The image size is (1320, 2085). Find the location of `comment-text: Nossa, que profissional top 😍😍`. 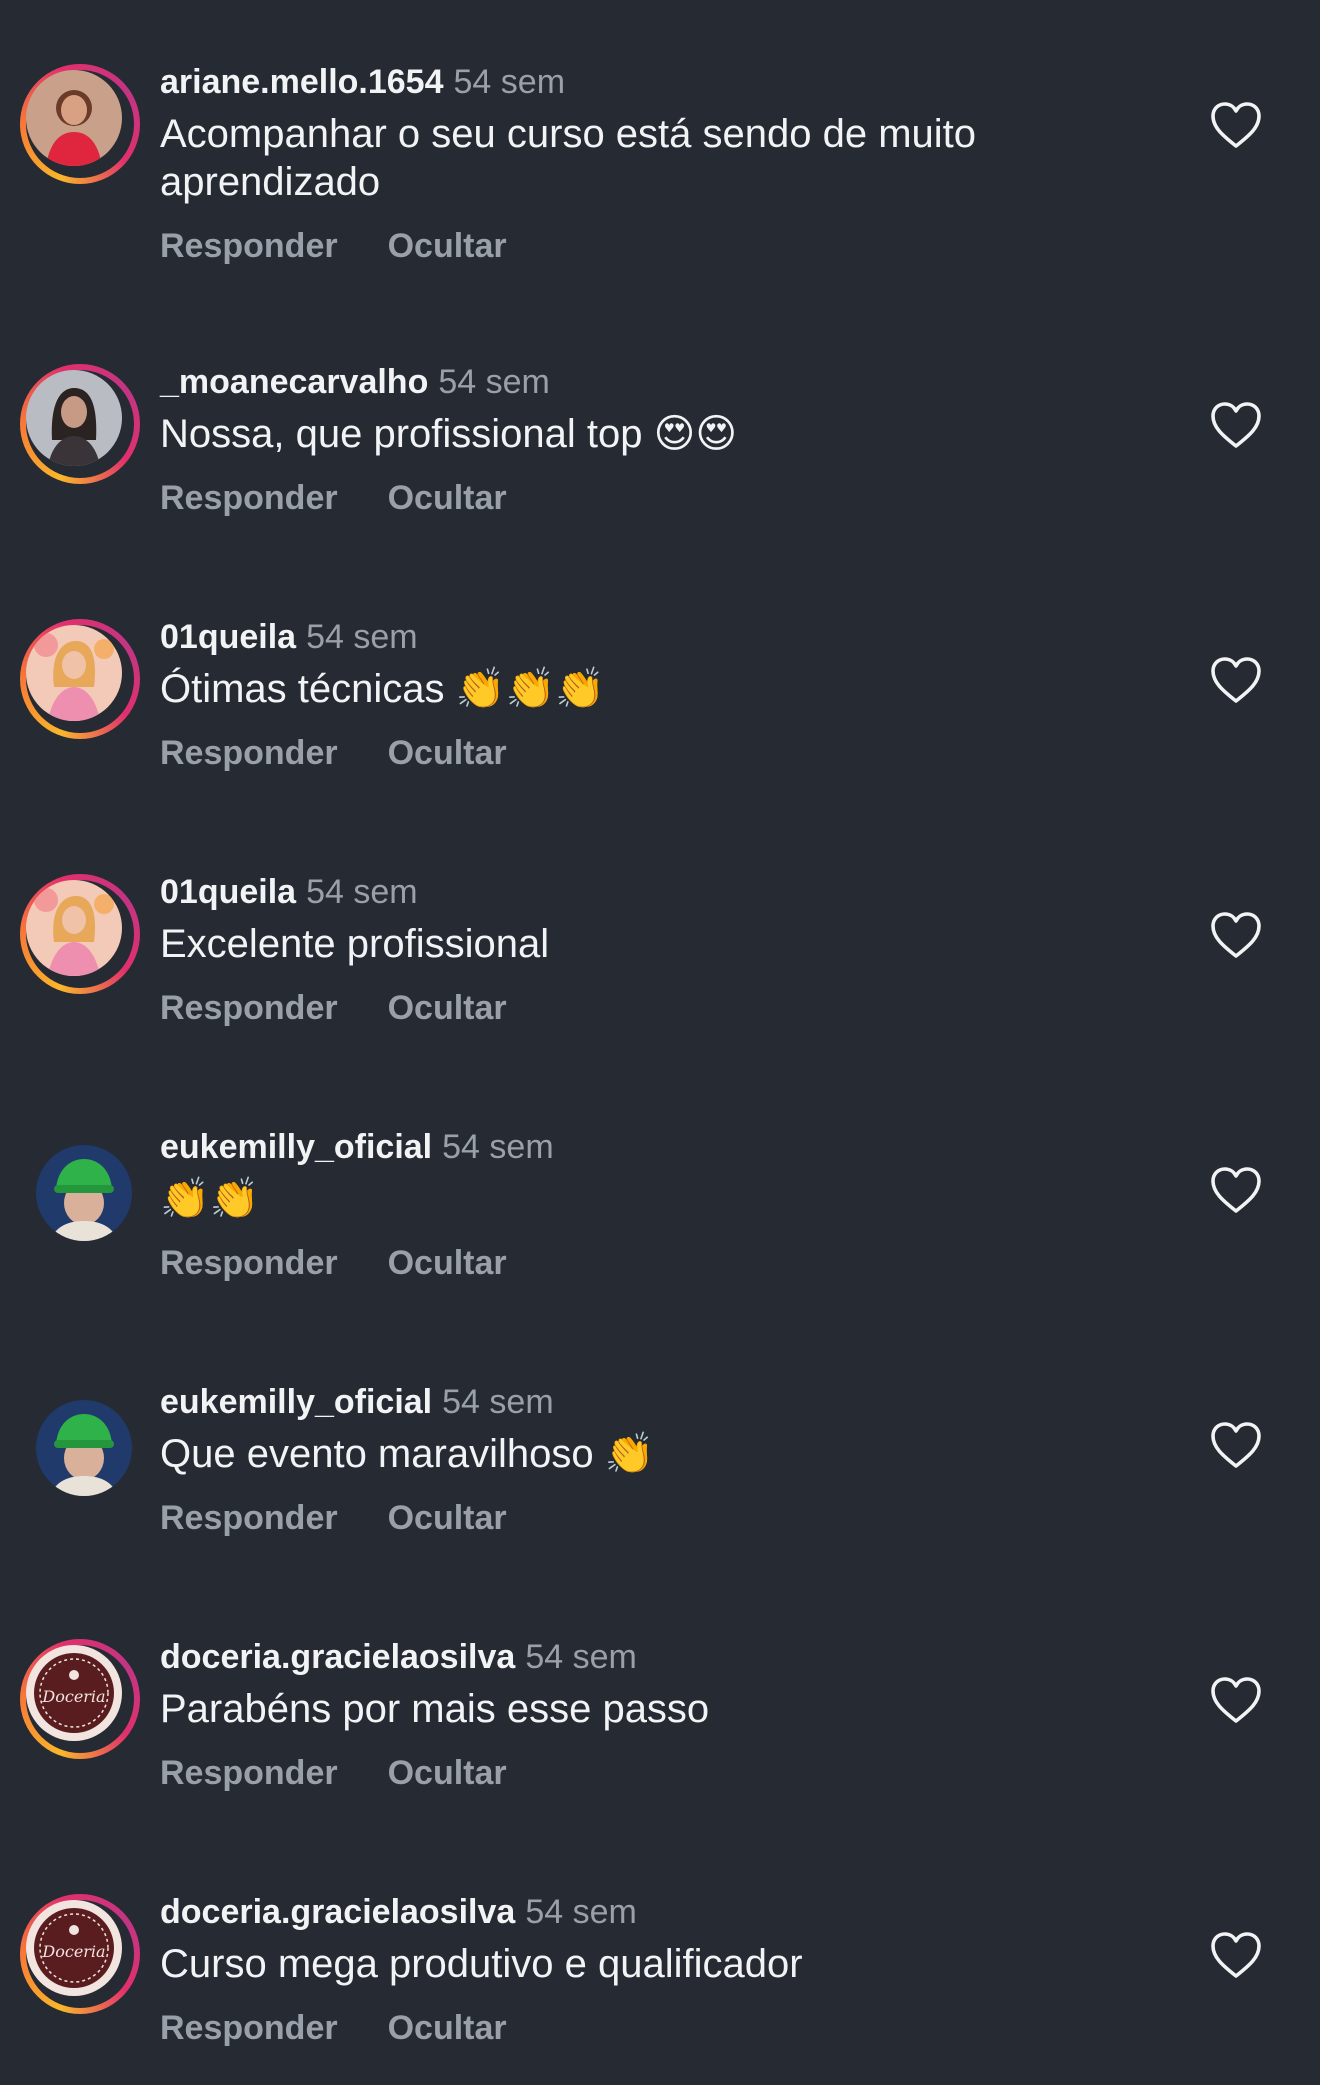

comment-text: Nossa, que profissional top 😍😍 is located at coordinates (449, 434).